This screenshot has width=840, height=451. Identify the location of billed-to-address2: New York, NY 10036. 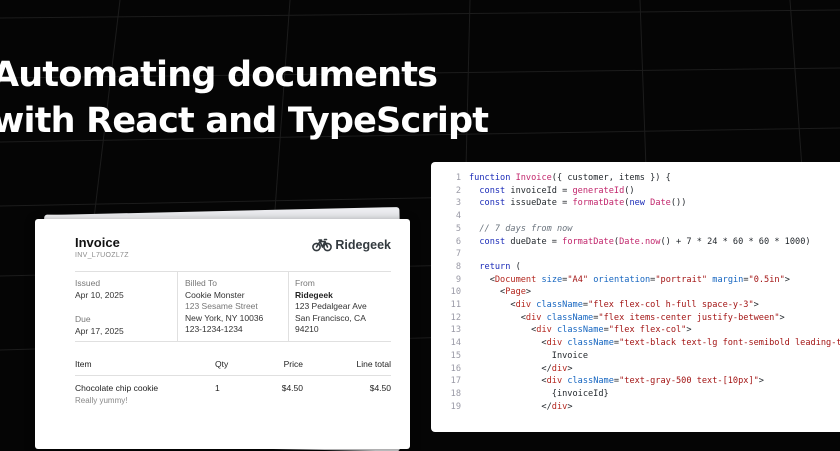
(224, 317).